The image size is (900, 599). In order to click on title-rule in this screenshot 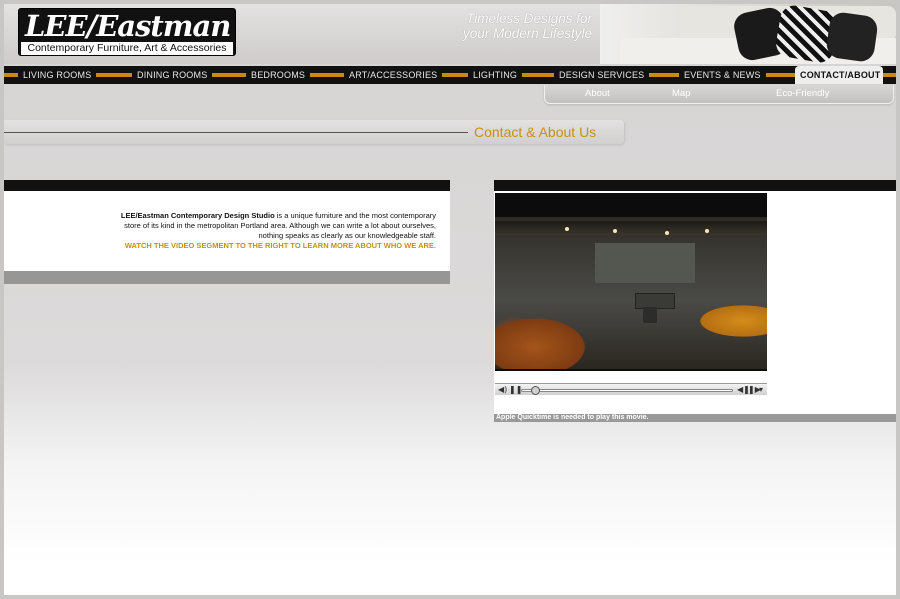, I will do `click(236, 132)`.